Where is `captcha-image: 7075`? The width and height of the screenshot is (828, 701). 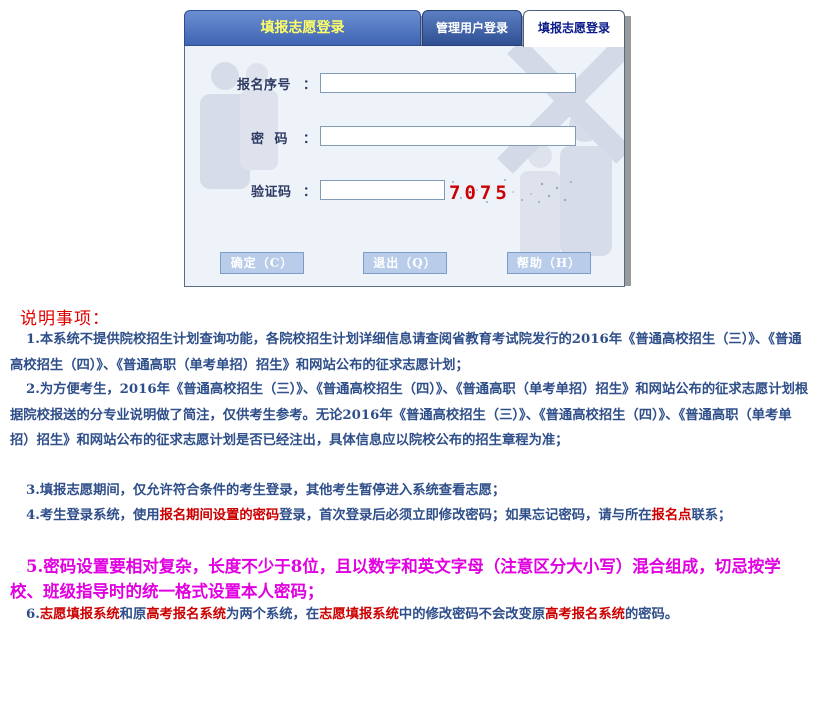
captcha-image: 7075 is located at coordinates (511, 191).